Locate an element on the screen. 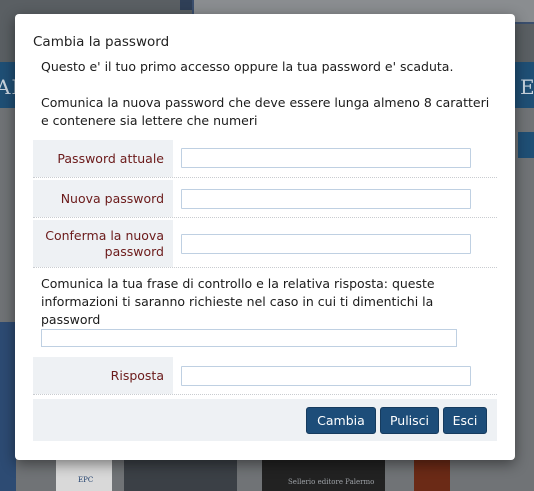  exit-button: Esci is located at coordinates (465, 420).